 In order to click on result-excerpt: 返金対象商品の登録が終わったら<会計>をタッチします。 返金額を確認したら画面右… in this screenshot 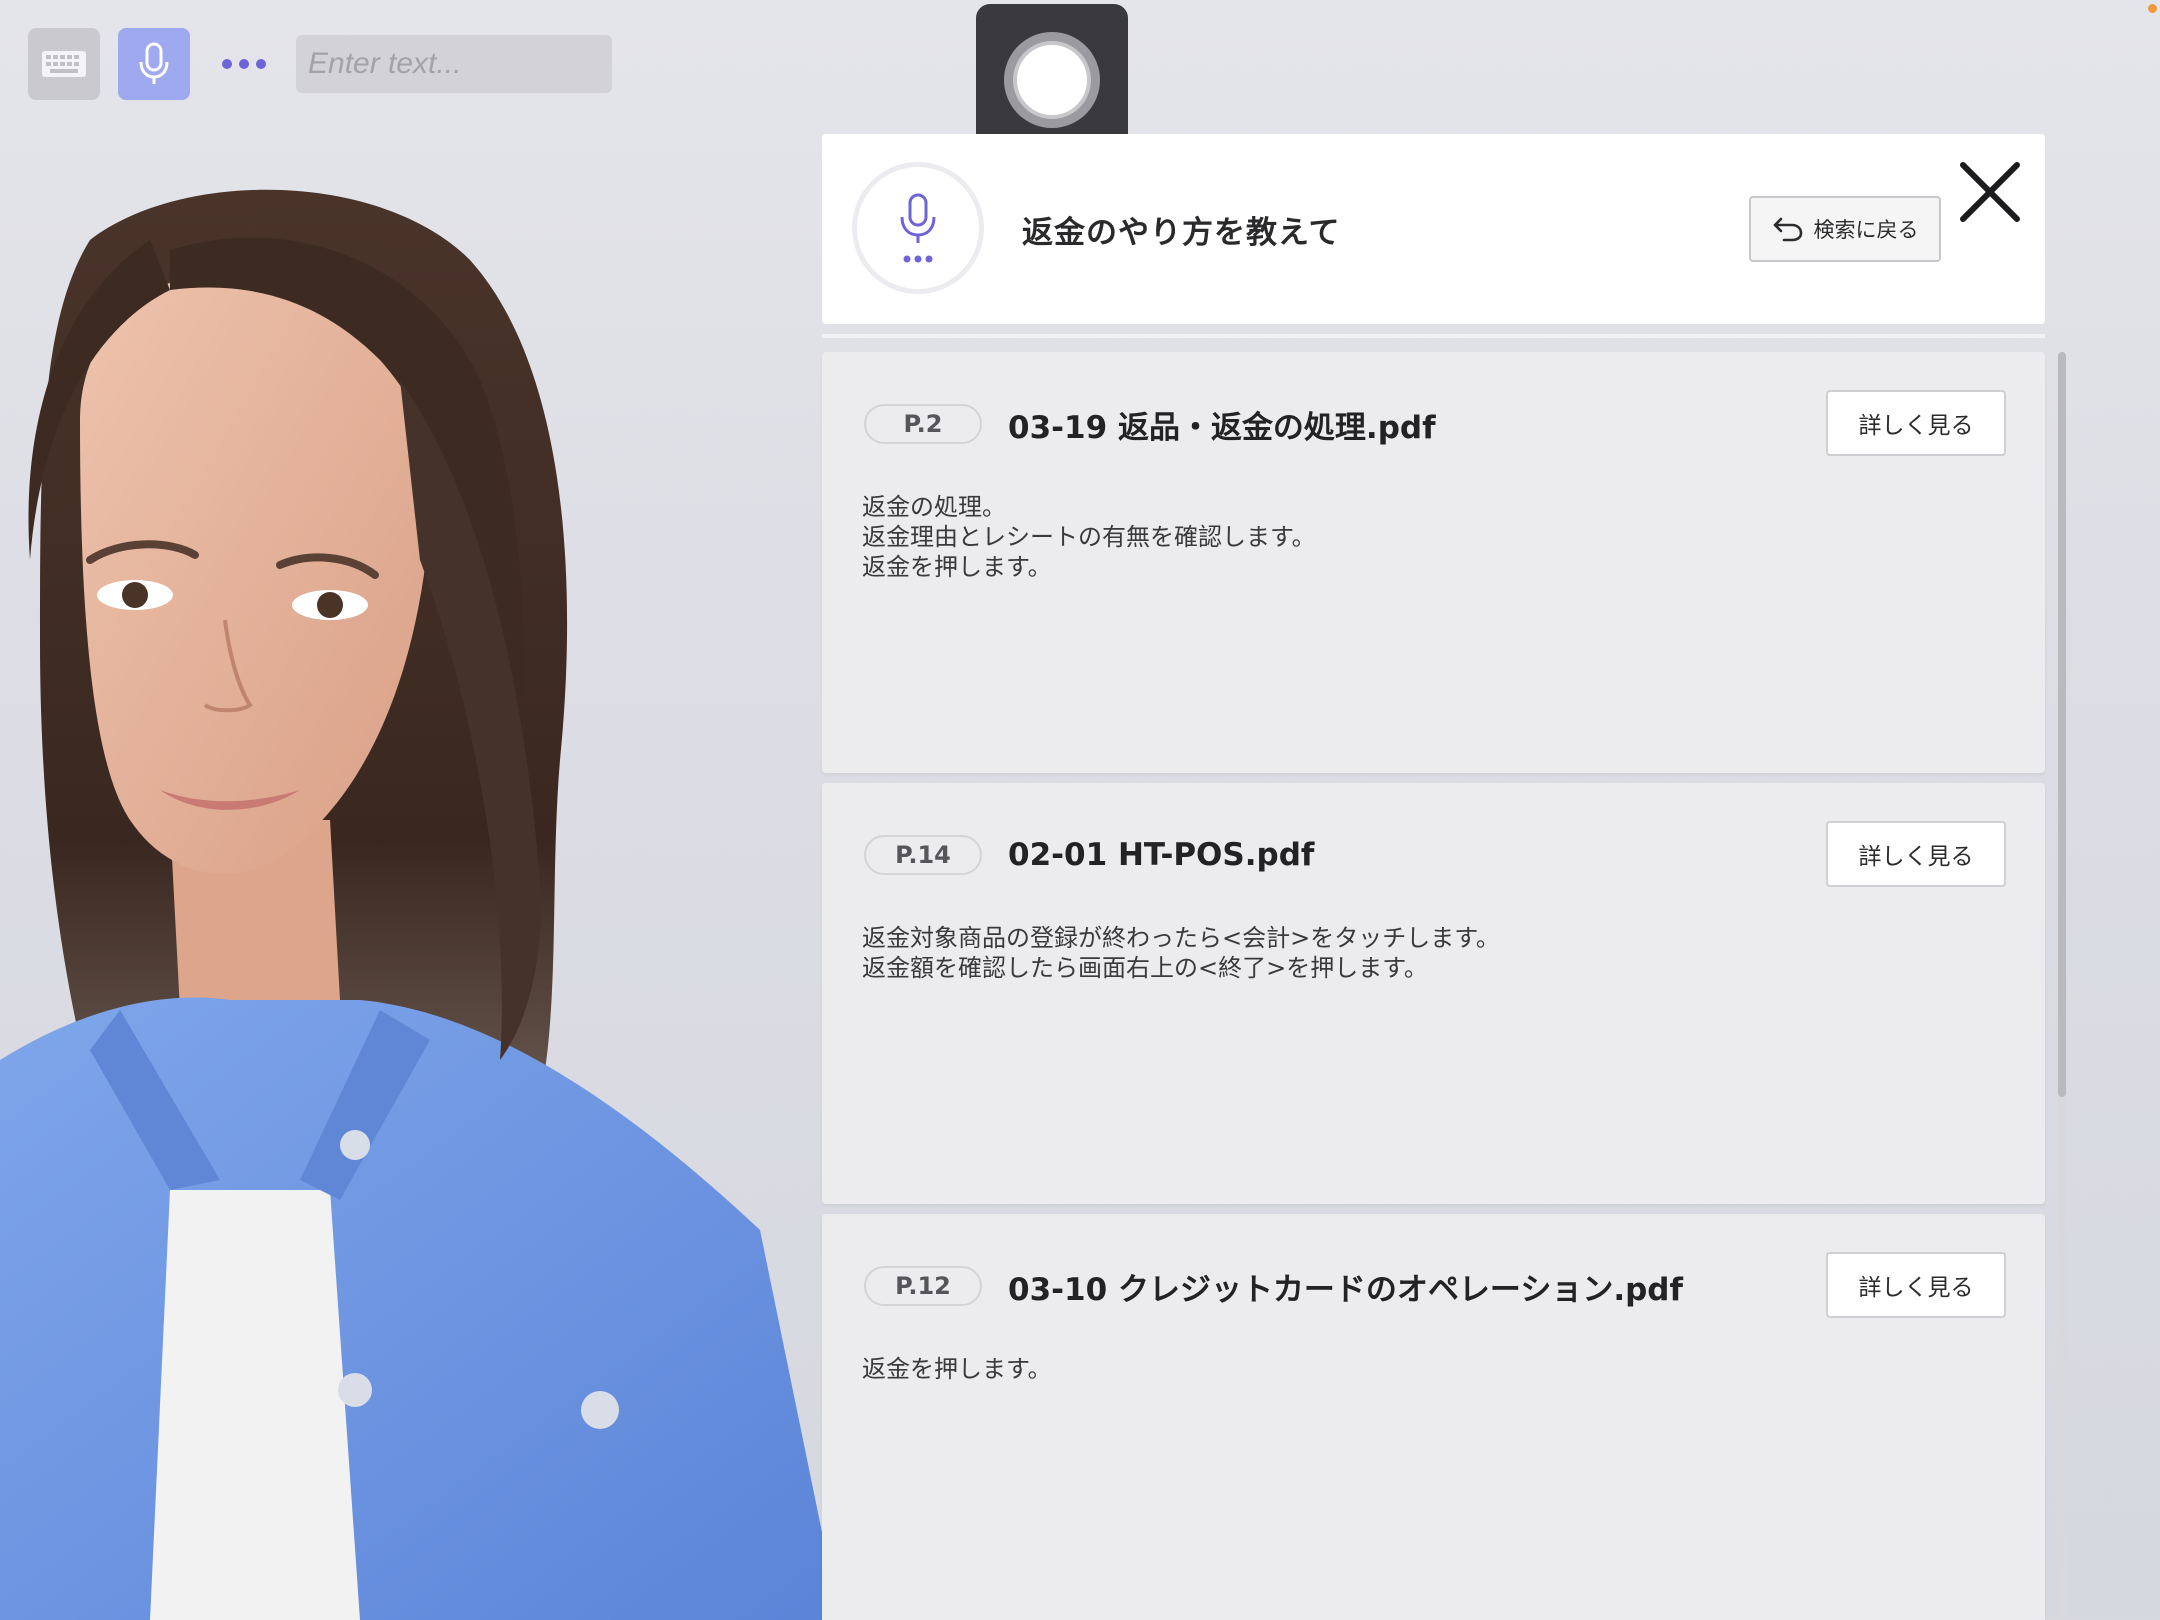, I will do `click(1422, 953)`.